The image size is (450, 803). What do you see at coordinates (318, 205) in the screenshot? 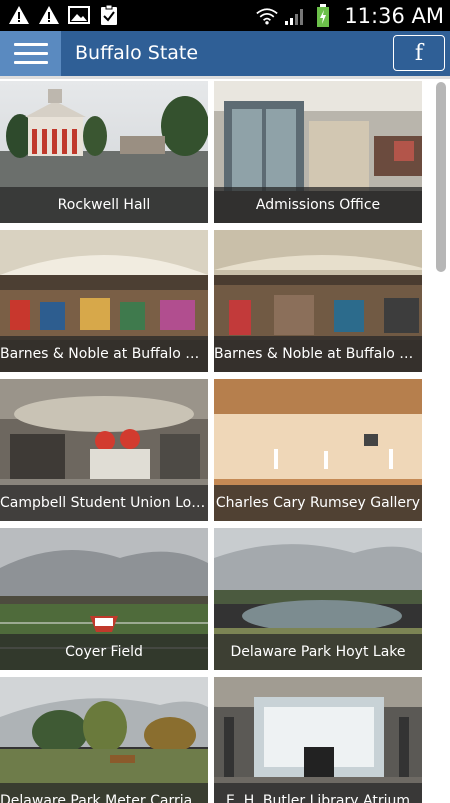
I see `tile-label: Admissions Office` at bounding box center [318, 205].